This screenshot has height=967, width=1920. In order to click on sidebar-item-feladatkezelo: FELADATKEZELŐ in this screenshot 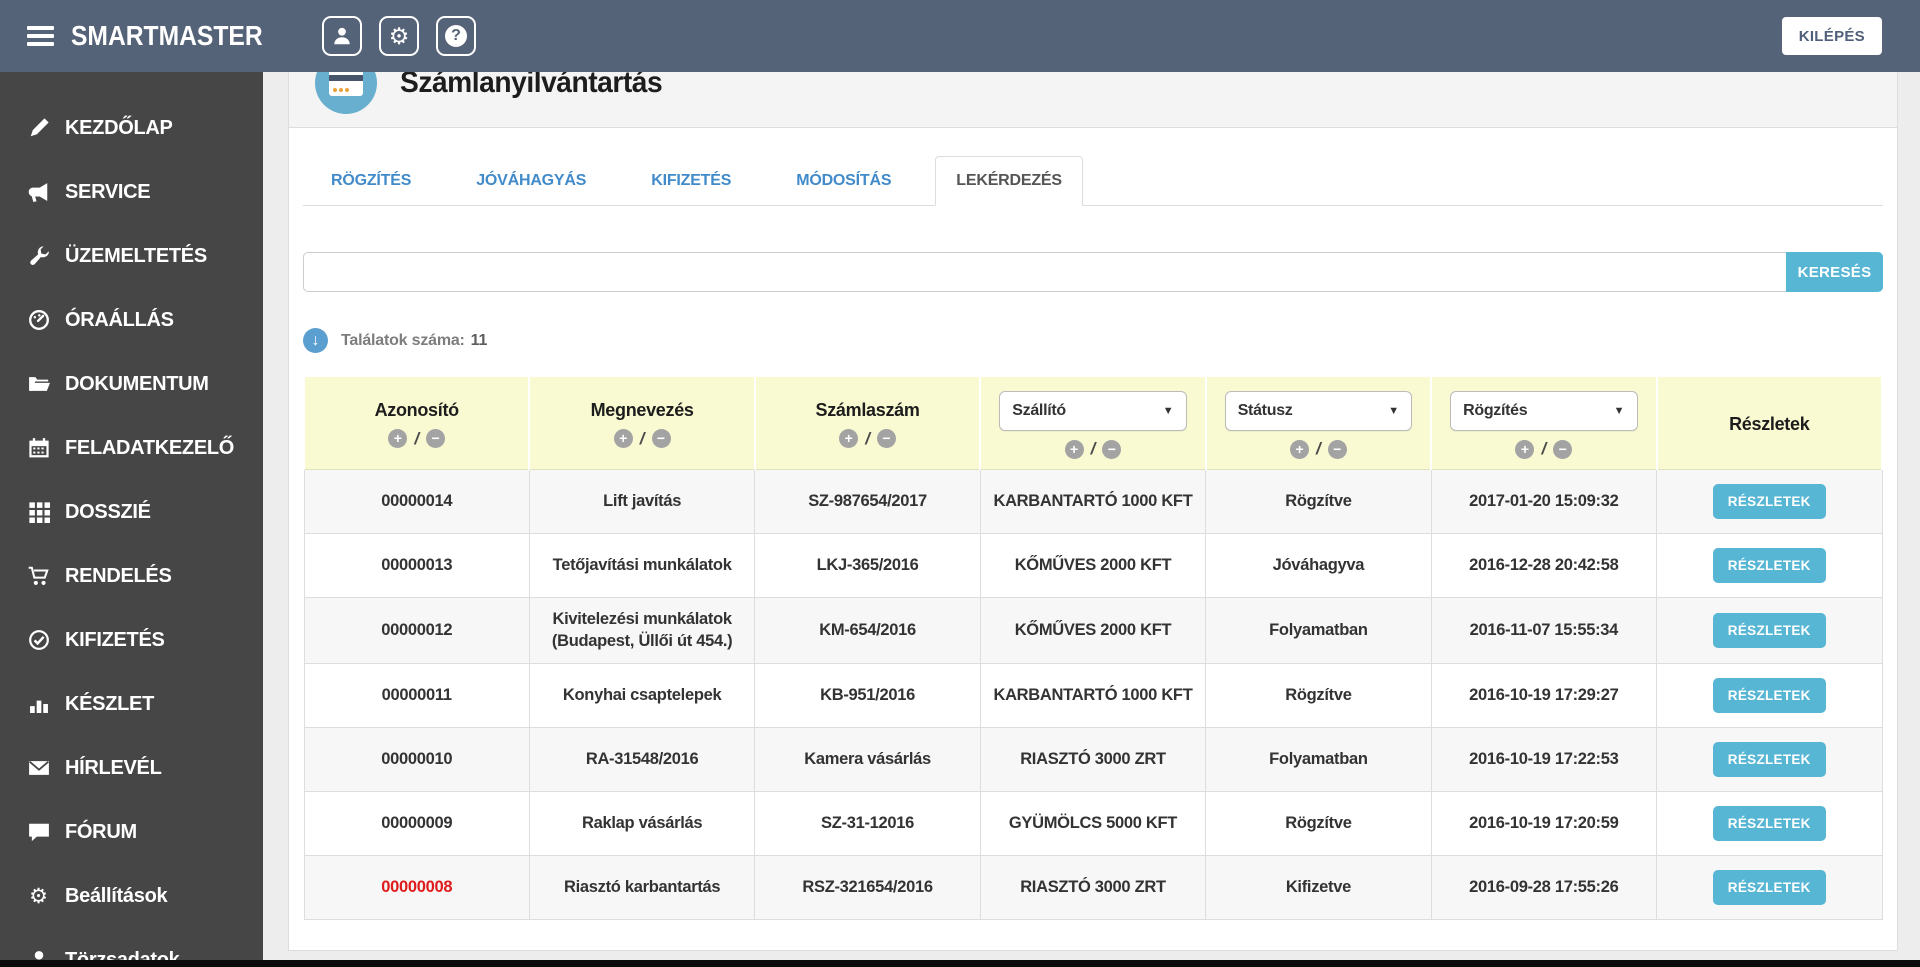, I will do `click(131, 448)`.